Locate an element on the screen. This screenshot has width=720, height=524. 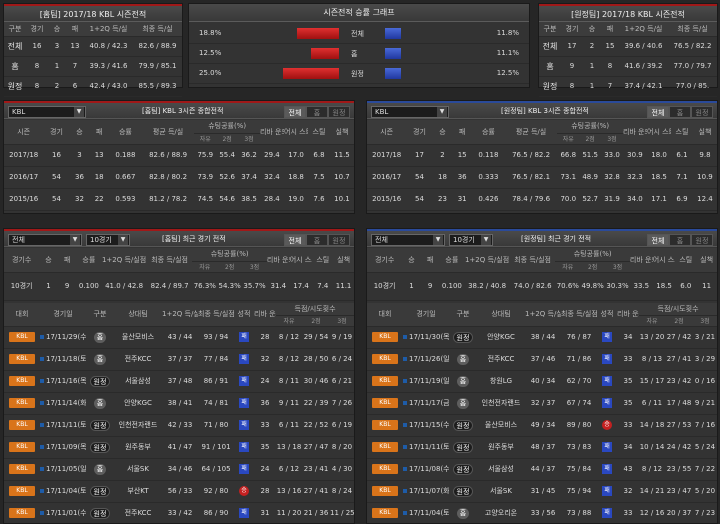
table-cell: 8 / 24 is located at coordinates (342, 491).